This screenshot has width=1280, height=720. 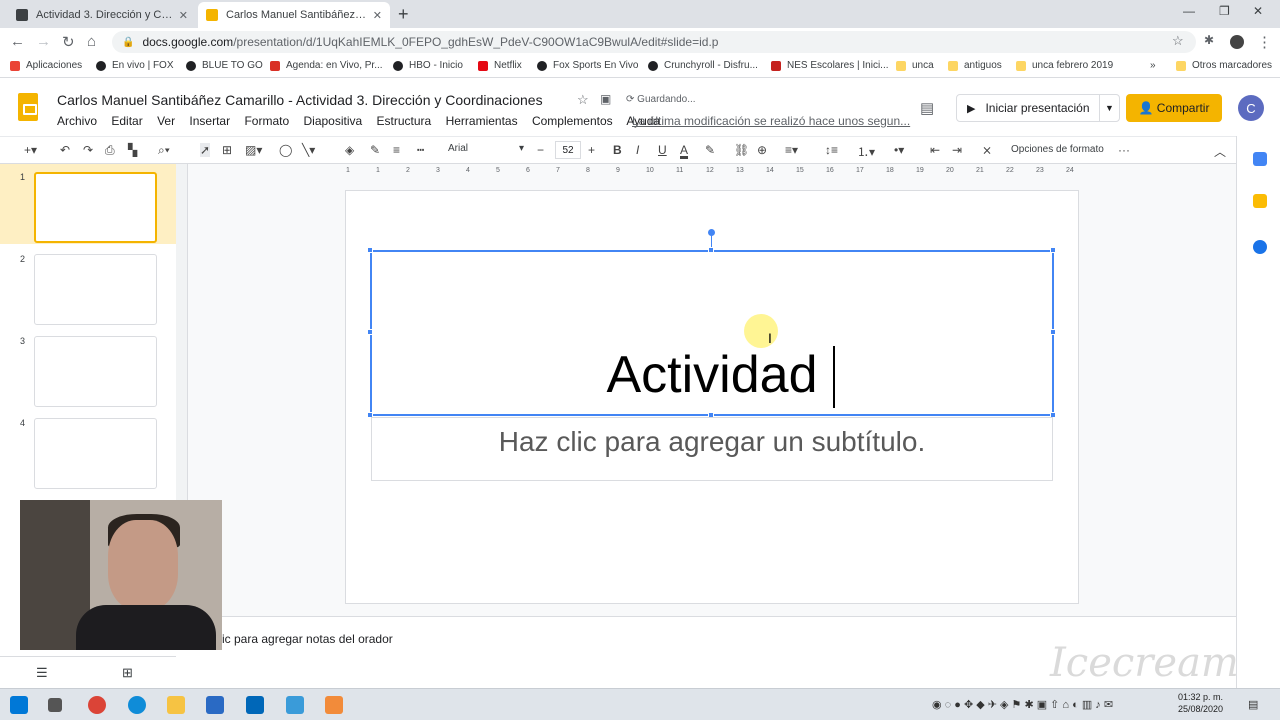 I want to click on line-icon: ╲▾, so click(x=308, y=150).